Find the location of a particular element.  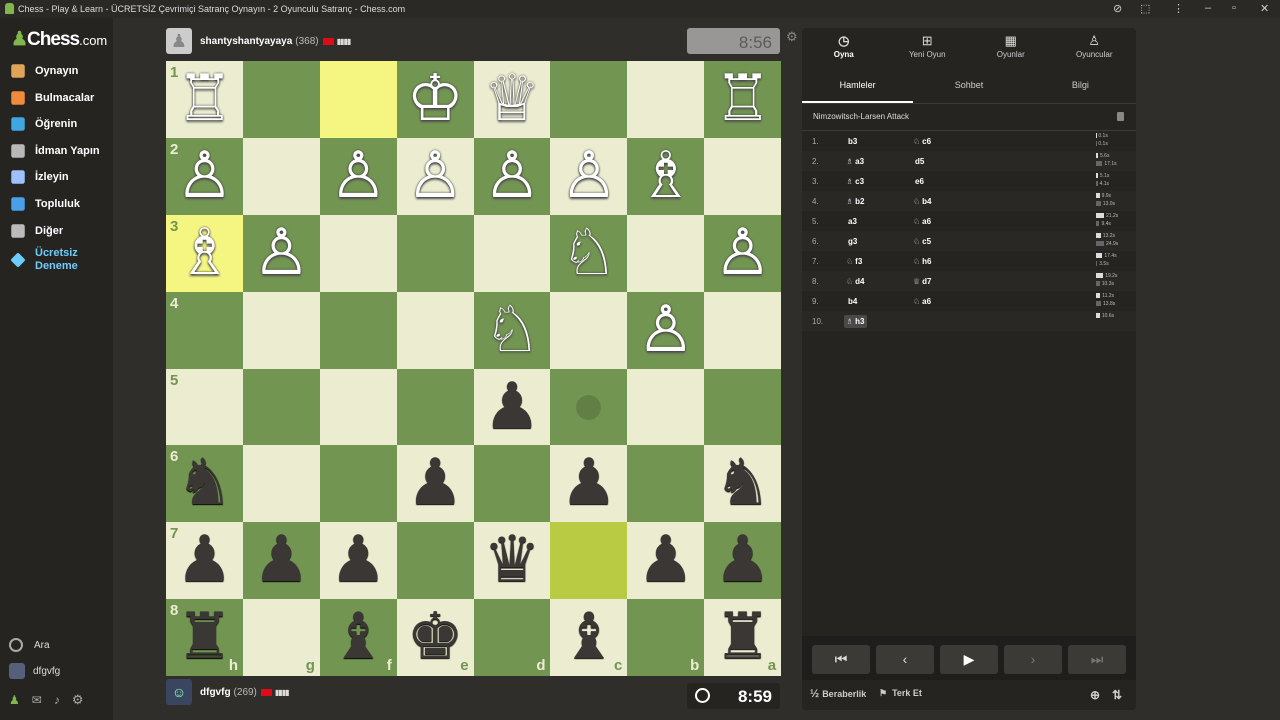

board-square: ♘ is located at coordinates (512, 330).